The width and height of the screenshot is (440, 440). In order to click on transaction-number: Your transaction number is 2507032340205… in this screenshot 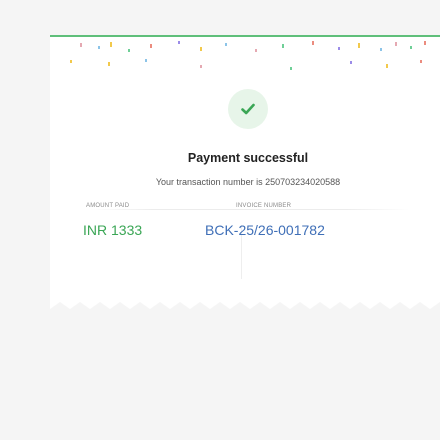, I will do `click(248, 182)`.